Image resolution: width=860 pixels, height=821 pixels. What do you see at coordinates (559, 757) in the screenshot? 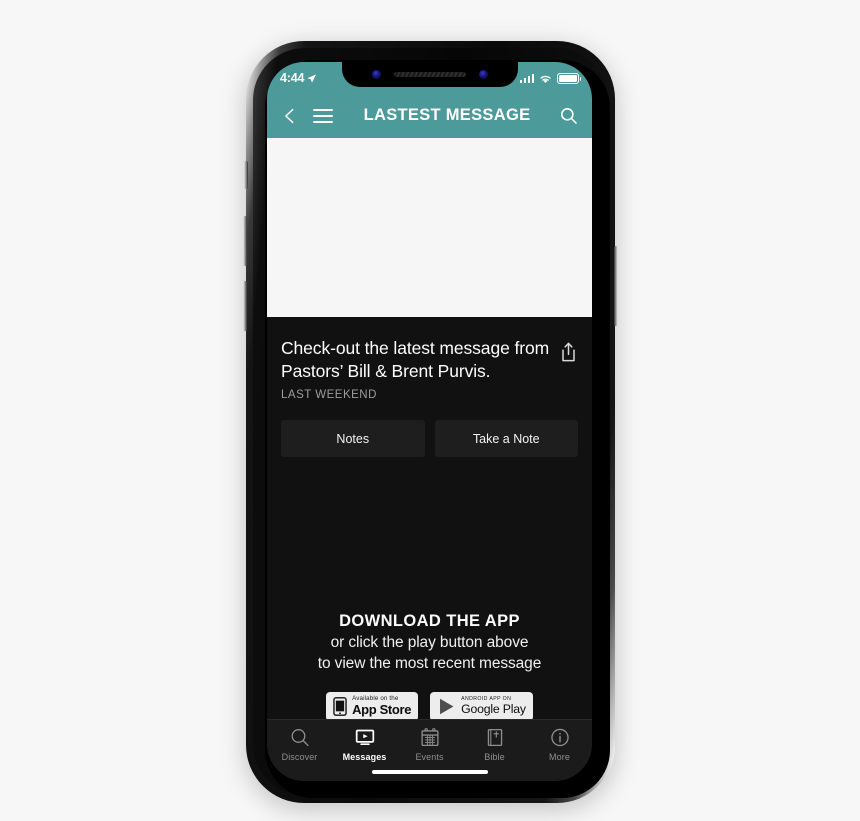
I see `tab-more-label: More` at bounding box center [559, 757].